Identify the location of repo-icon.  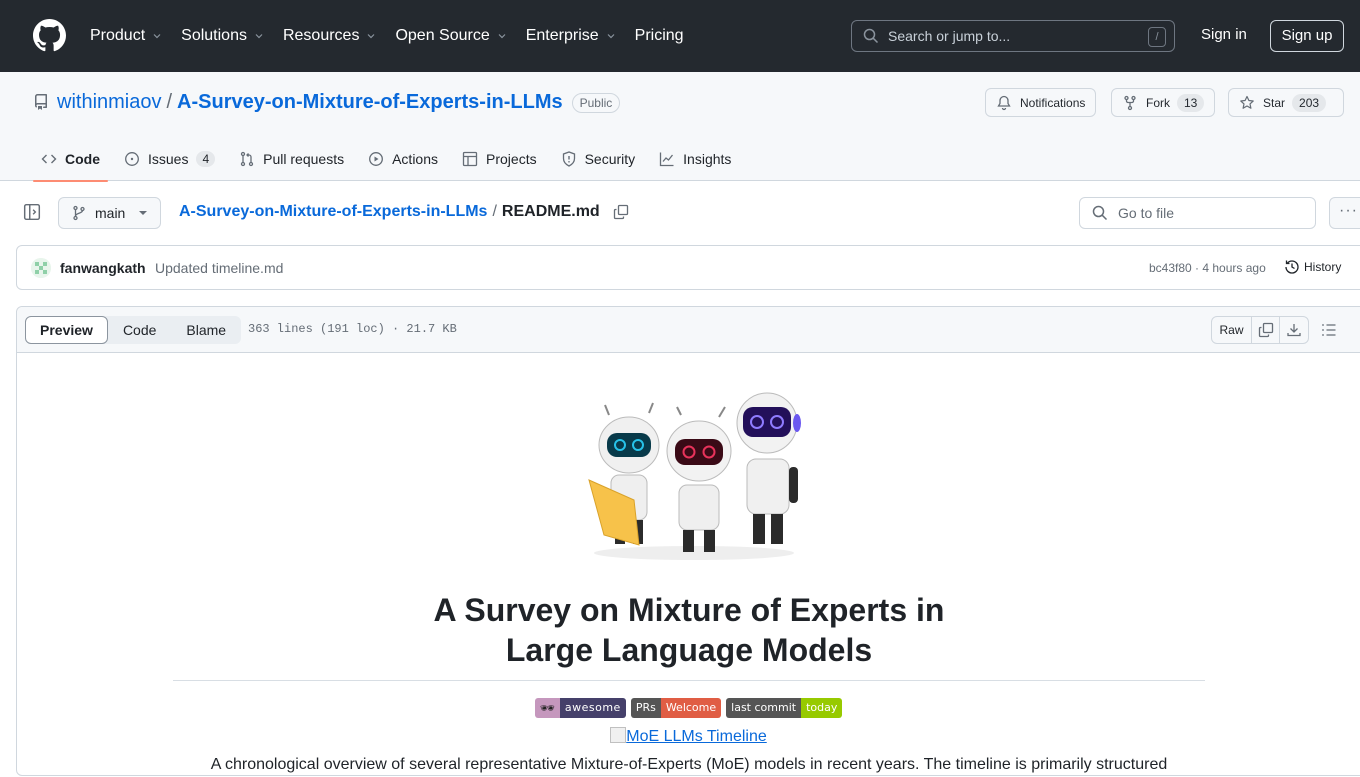
(41, 102).